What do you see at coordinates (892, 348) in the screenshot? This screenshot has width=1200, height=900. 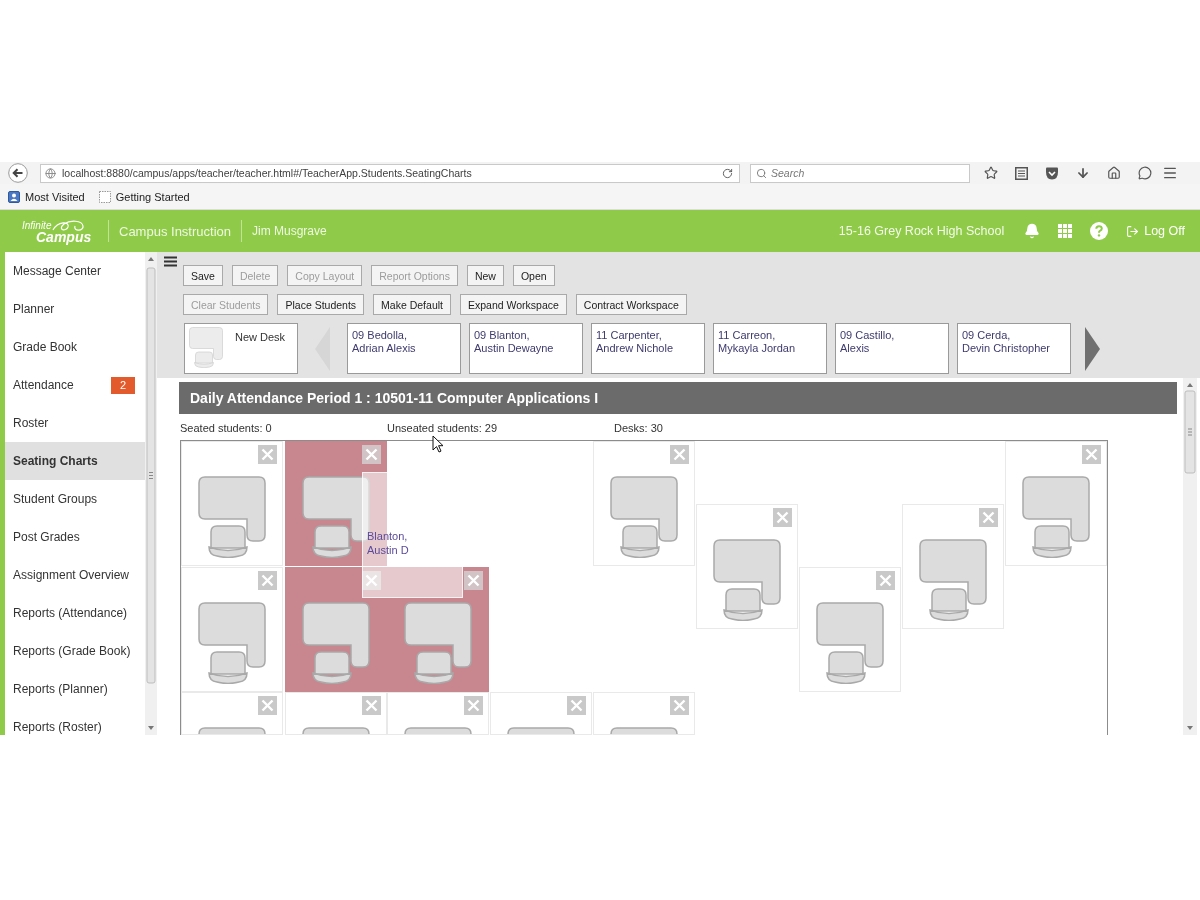 I see `student-card: 09 Castillo, Alexis` at bounding box center [892, 348].